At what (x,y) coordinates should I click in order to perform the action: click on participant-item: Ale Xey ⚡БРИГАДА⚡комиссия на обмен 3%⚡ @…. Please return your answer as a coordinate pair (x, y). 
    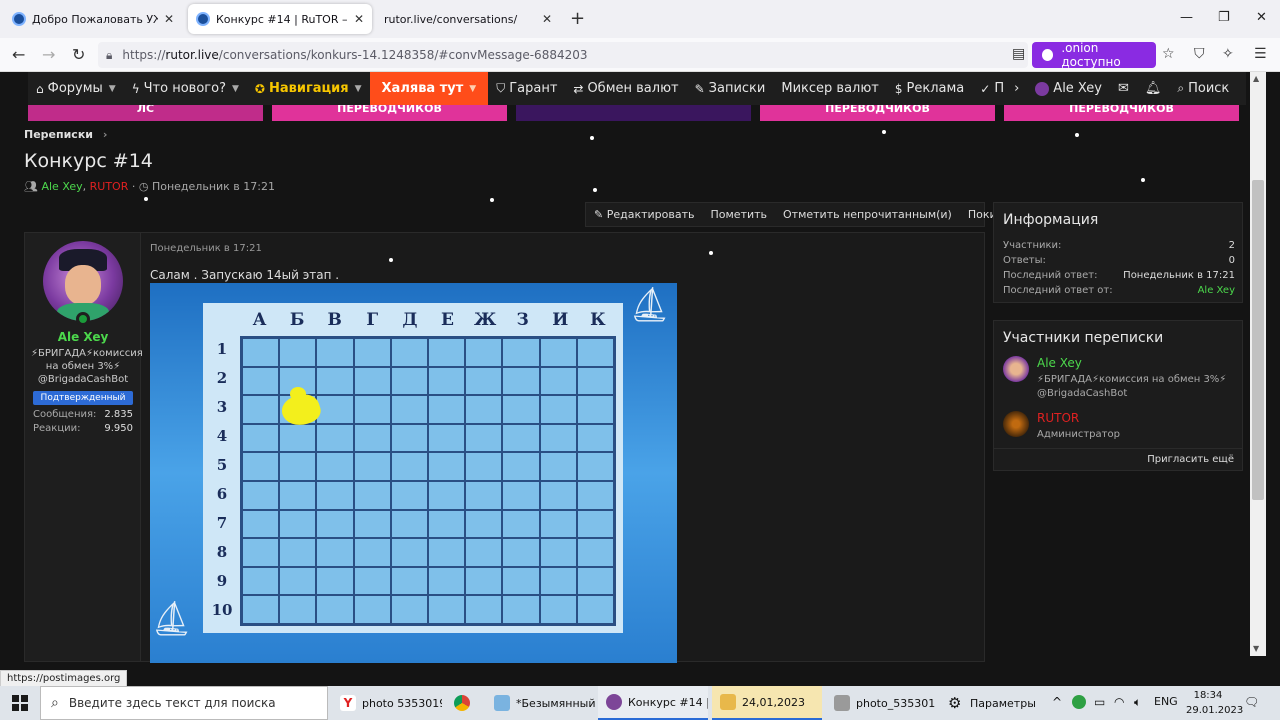
    Looking at the image, I should click on (1121, 378).